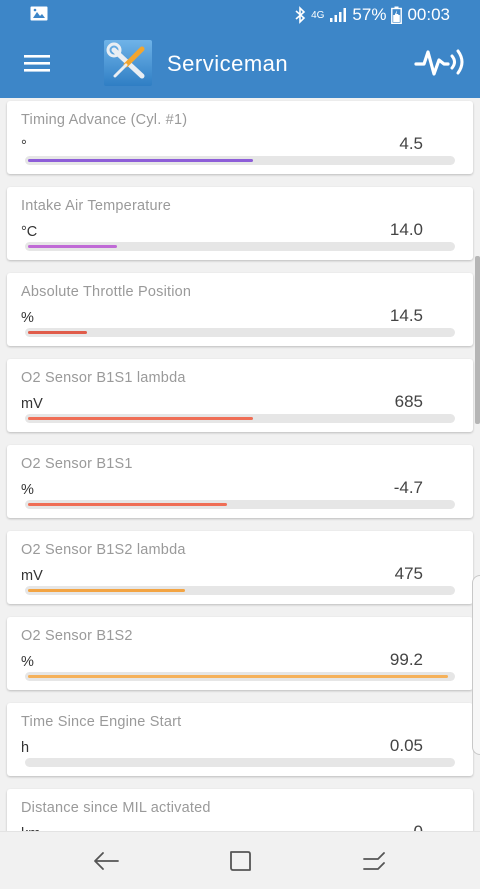 This screenshot has width=480, height=889. Describe the element at coordinates (106, 292) in the screenshot. I see `sensor-name: Absolute Throttle Position` at that location.